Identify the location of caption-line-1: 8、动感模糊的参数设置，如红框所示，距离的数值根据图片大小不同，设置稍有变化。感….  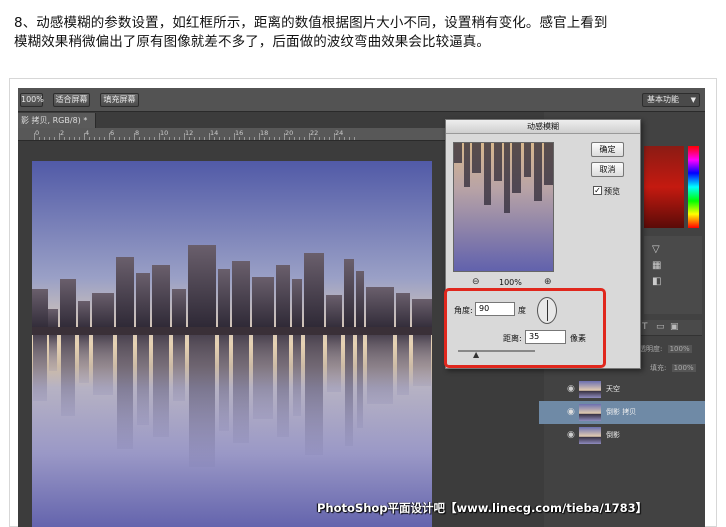
(311, 23).